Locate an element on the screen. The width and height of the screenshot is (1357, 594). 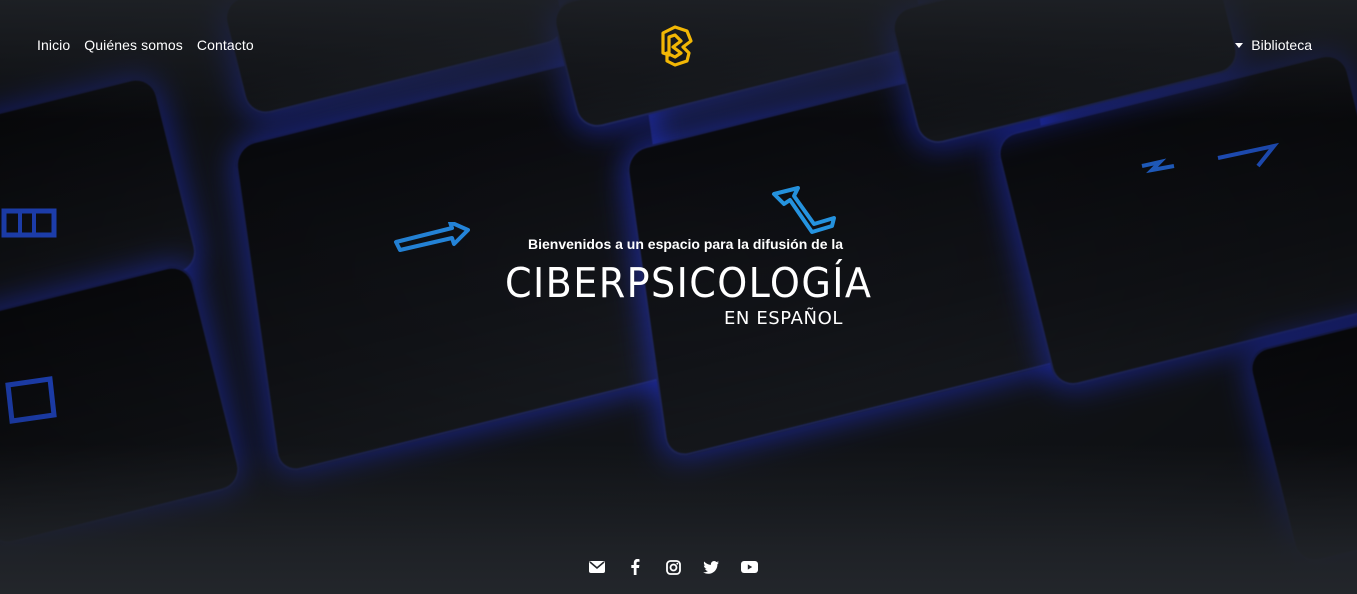
library-dropdown: Biblioteca is located at coordinates (1273, 45).